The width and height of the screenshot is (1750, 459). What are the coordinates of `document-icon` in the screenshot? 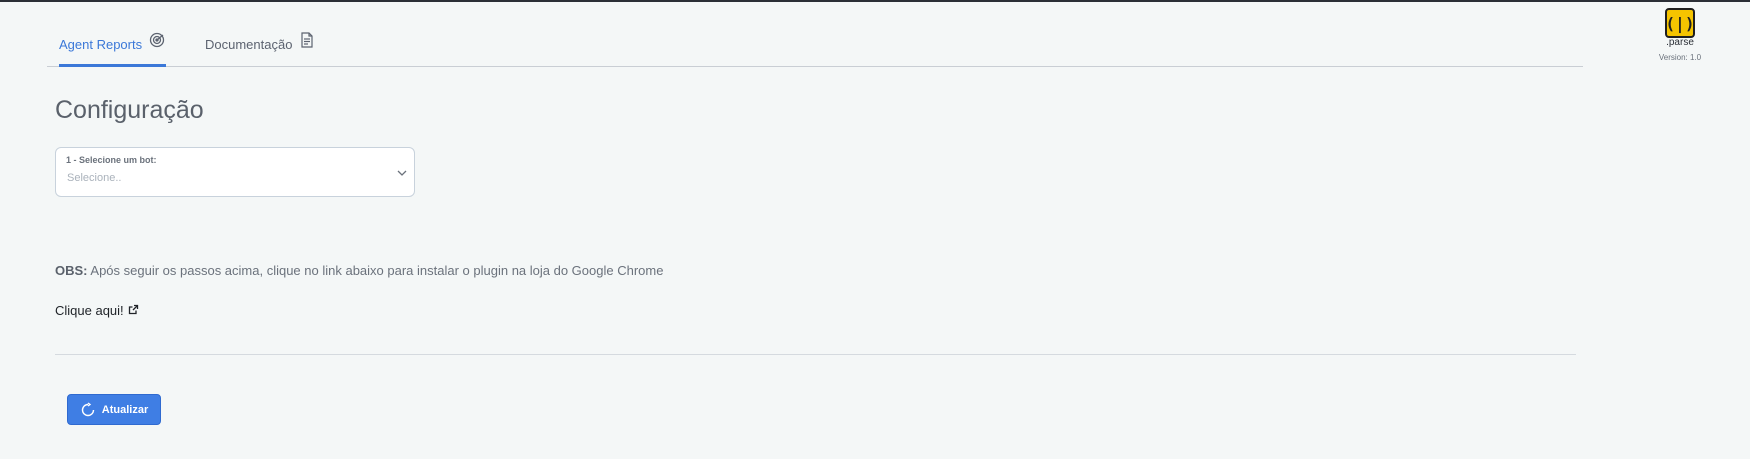 It's located at (307, 40).